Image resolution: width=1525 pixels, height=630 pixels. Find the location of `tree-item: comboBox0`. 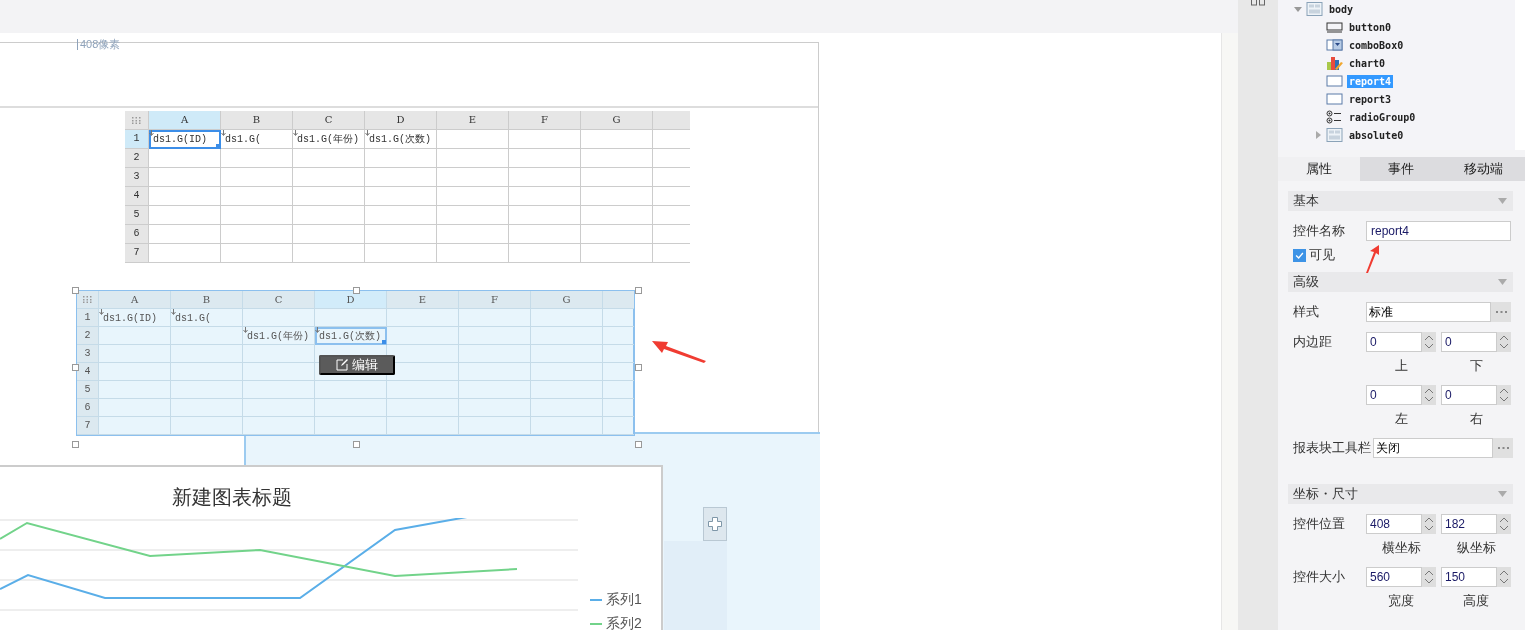

tree-item: comboBox0 is located at coordinates (1376, 45).